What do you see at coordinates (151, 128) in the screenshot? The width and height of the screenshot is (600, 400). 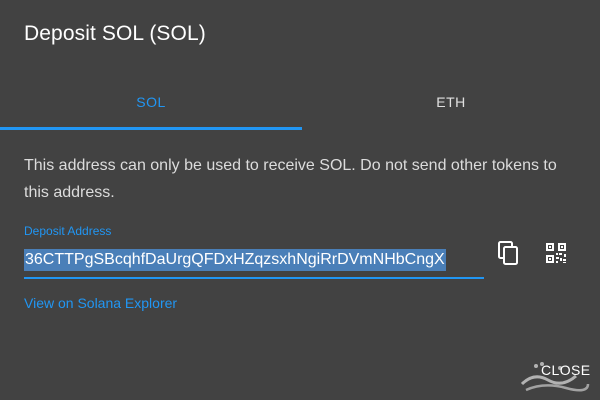 I see `active-tab-indicator` at bounding box center [151, 128].